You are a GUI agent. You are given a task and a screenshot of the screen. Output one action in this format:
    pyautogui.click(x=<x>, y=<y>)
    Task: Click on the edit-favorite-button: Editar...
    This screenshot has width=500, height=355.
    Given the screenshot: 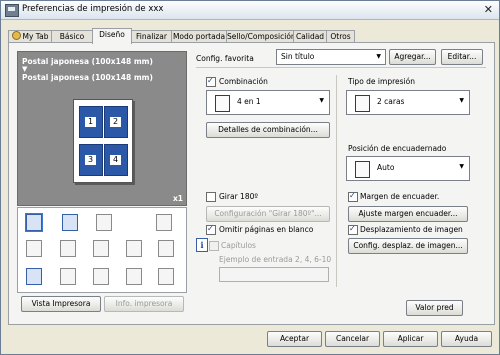 What is the action you would take?
    pyautogui.click(x=462, y=57)
    